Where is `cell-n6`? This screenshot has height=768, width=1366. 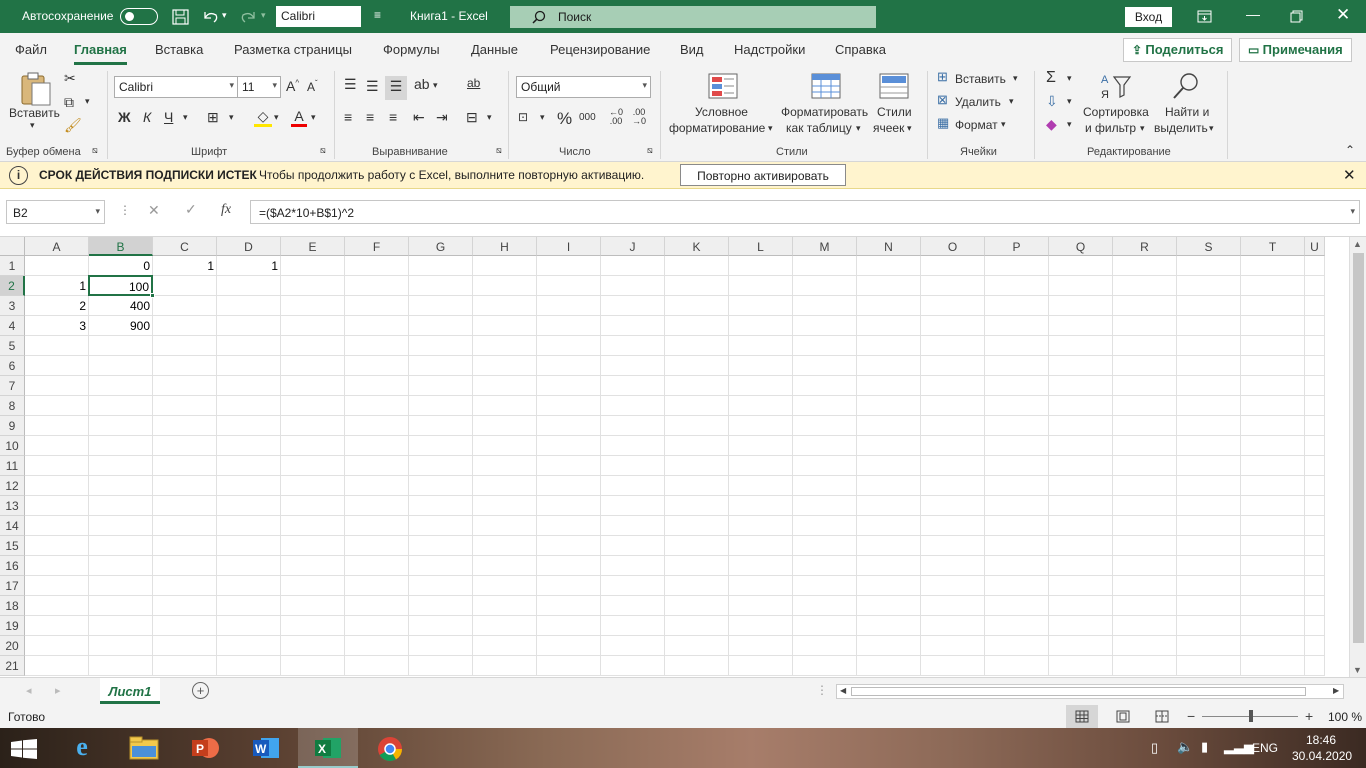
cell-n6 is located at coordinates (889, 366).